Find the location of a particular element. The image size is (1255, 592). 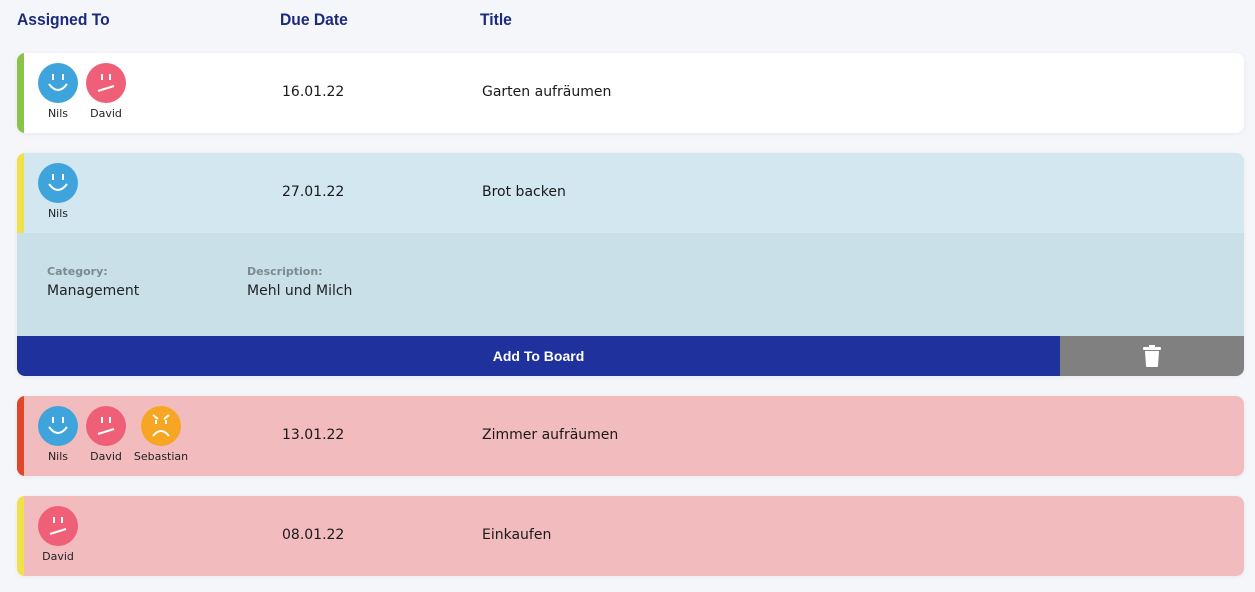

description-value: Mehl und Milch is located at coordinates (300, 291).